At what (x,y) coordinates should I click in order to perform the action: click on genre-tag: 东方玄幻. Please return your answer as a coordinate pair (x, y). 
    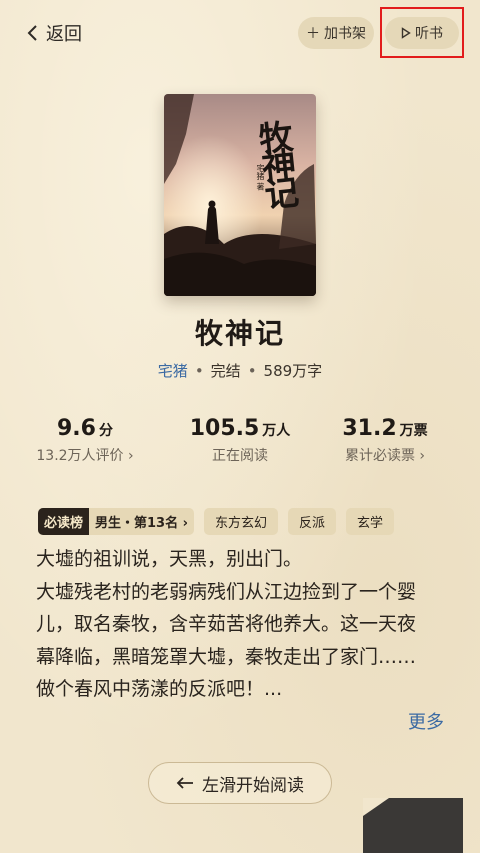
    Looking at the image, I should click on (241, 521).